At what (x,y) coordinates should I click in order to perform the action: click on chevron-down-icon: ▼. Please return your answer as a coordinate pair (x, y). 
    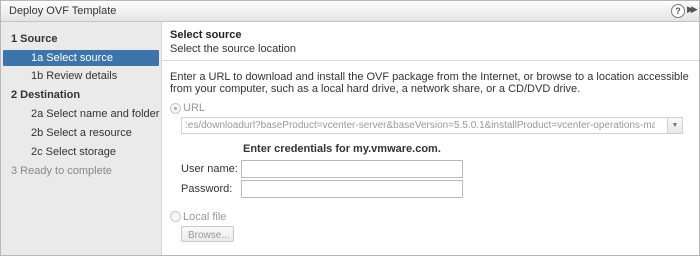
    Looking at the image, I should click on (674, 125).